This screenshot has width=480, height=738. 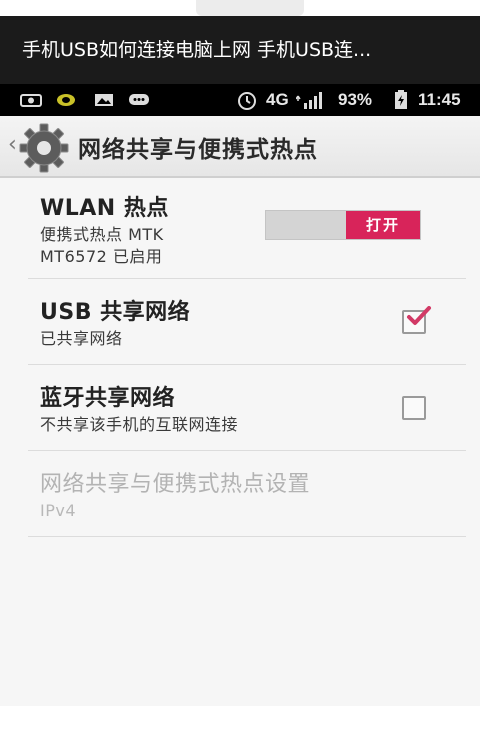 I want to click on network-type: 4G, so click(x=277, y=99).